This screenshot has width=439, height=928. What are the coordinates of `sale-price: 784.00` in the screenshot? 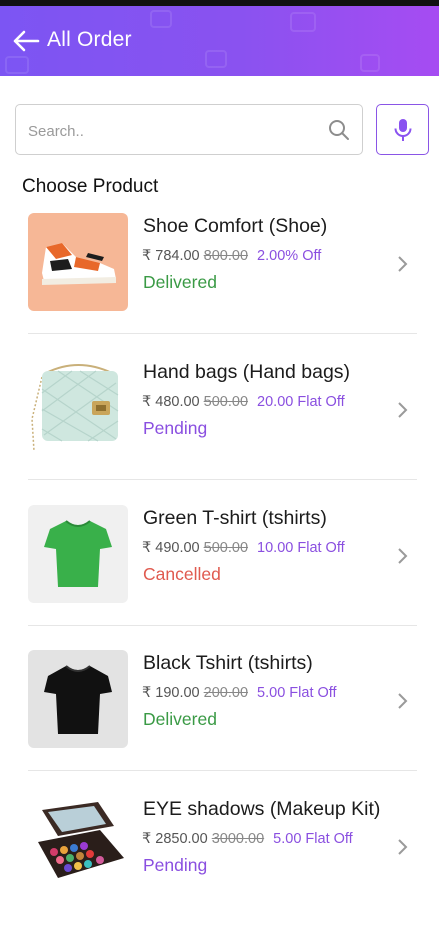 It's located at (177, 256).